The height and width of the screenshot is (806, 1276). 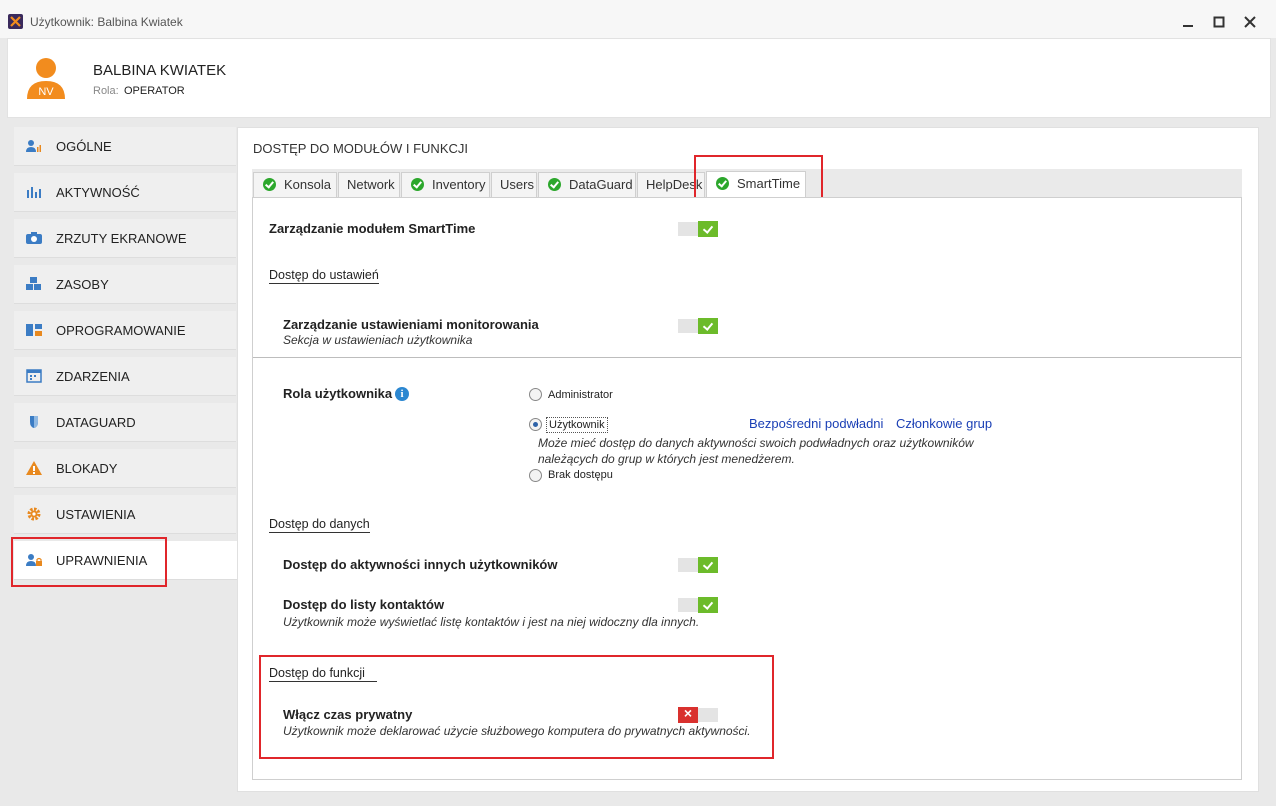 I want to click on radio-label: Brak dostępu, so click(x=580, y=475).